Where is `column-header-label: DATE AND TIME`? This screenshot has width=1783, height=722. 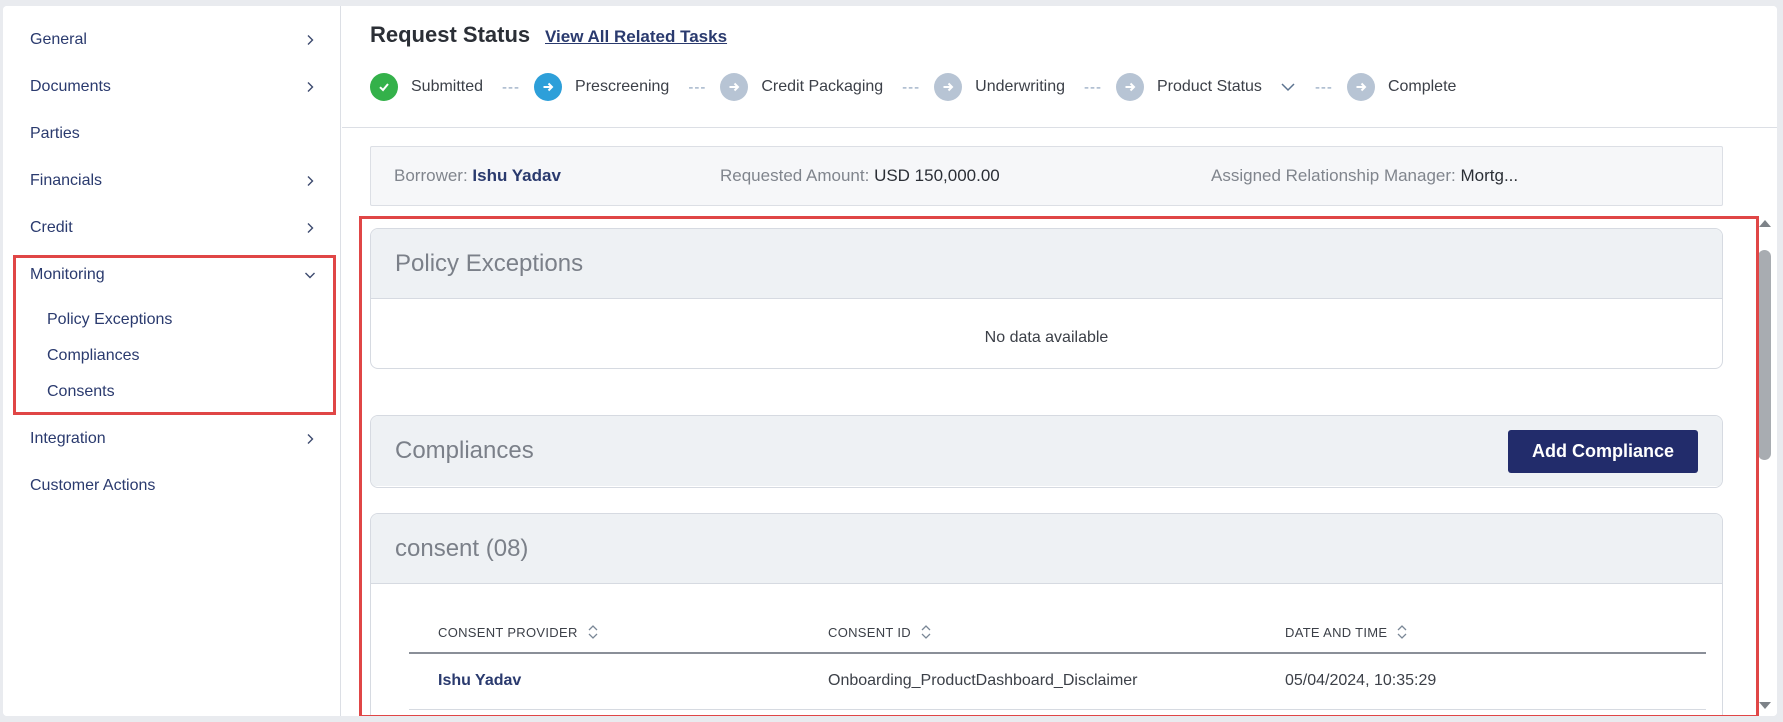
column-header-label: DATE AND TIME is located at coordinates (1336, 632).